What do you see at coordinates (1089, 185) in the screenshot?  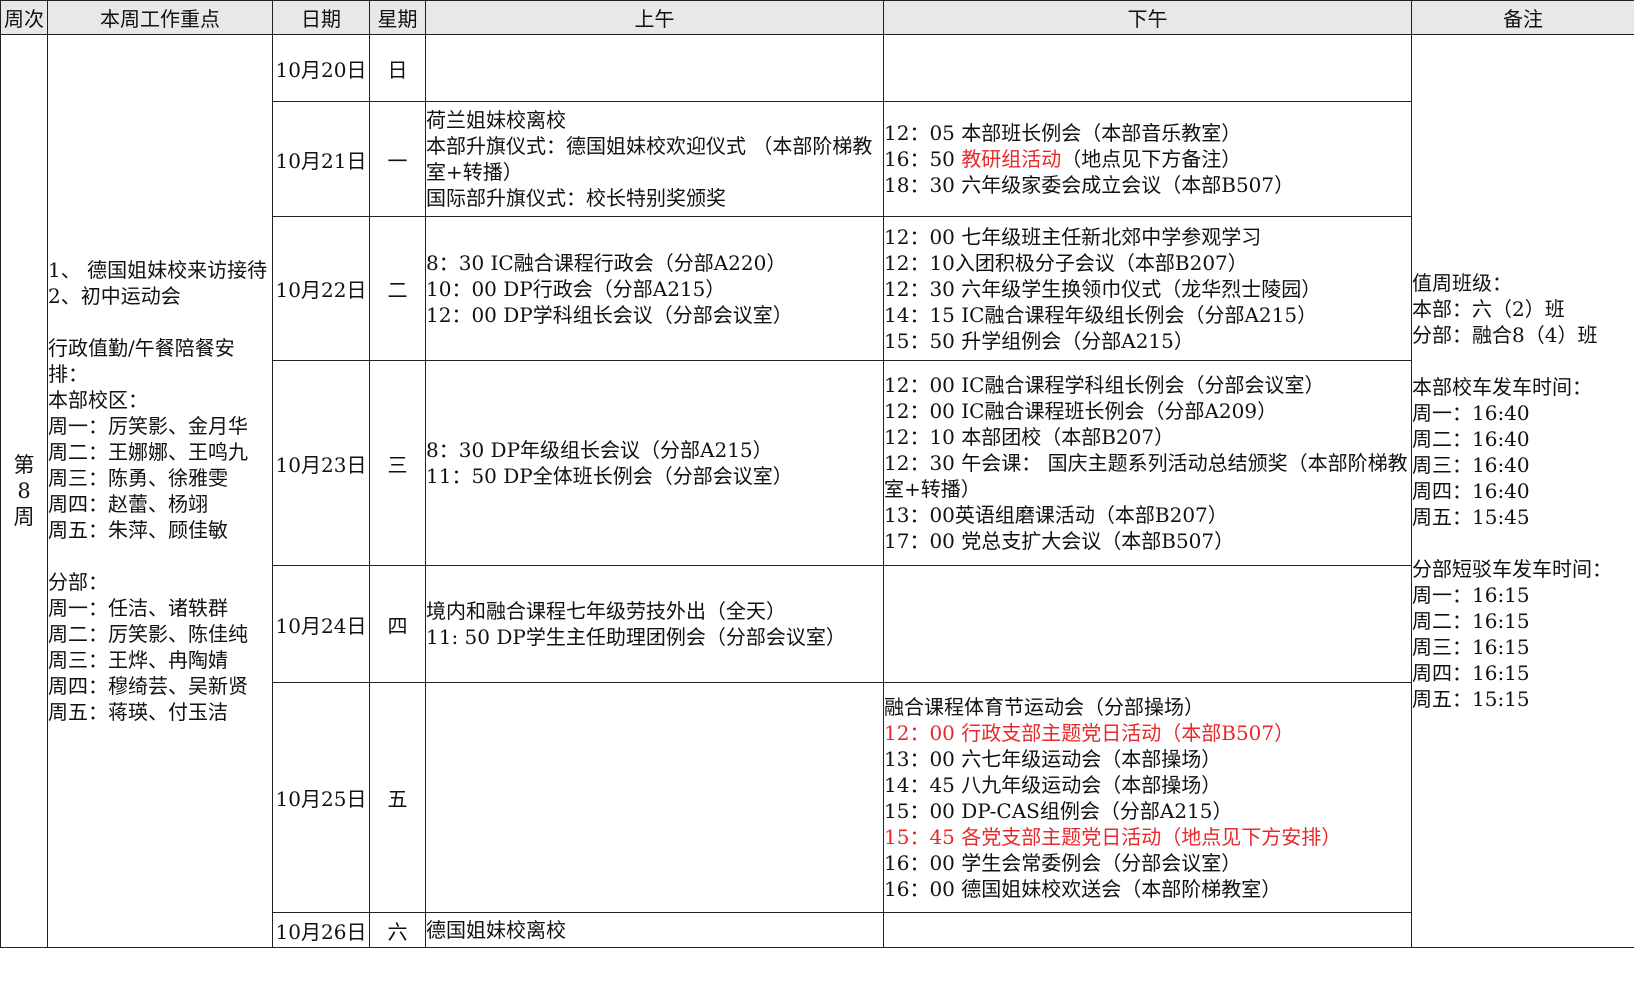 I see `event-line: 18：30 六年级家委会成立会议（本部B507）` at bounding box center [1089, 185].